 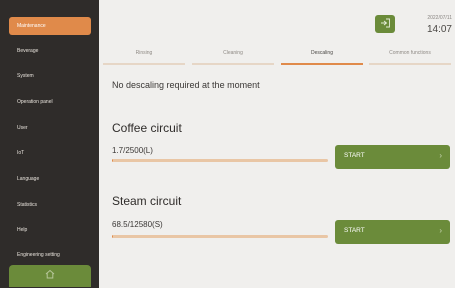 I want to click on sidebar-item-label: Help, so click(x=22, y=230).